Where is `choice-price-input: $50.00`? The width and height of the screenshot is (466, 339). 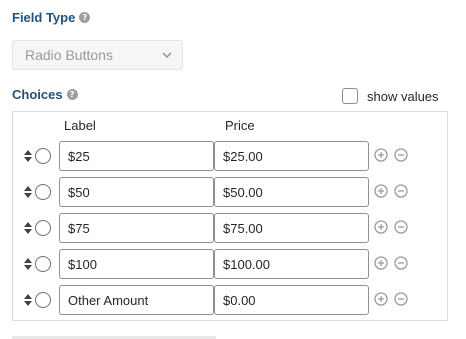 choice-price-input: $50.00 is located at coordinates (291, 192).